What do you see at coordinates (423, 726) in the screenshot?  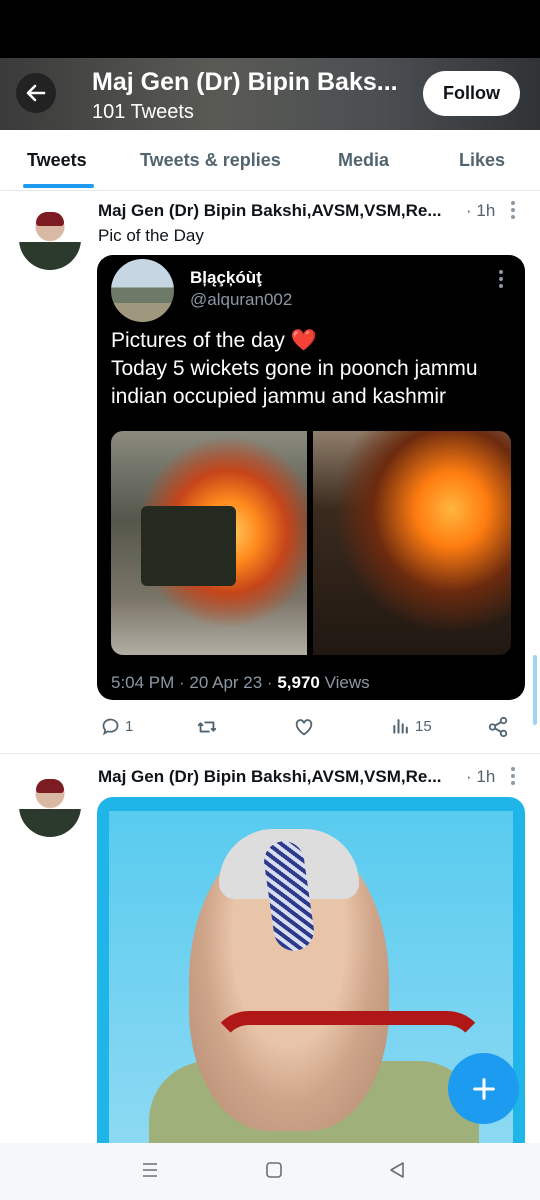 I see `views-count: 15` at bounding box center [423, 726].